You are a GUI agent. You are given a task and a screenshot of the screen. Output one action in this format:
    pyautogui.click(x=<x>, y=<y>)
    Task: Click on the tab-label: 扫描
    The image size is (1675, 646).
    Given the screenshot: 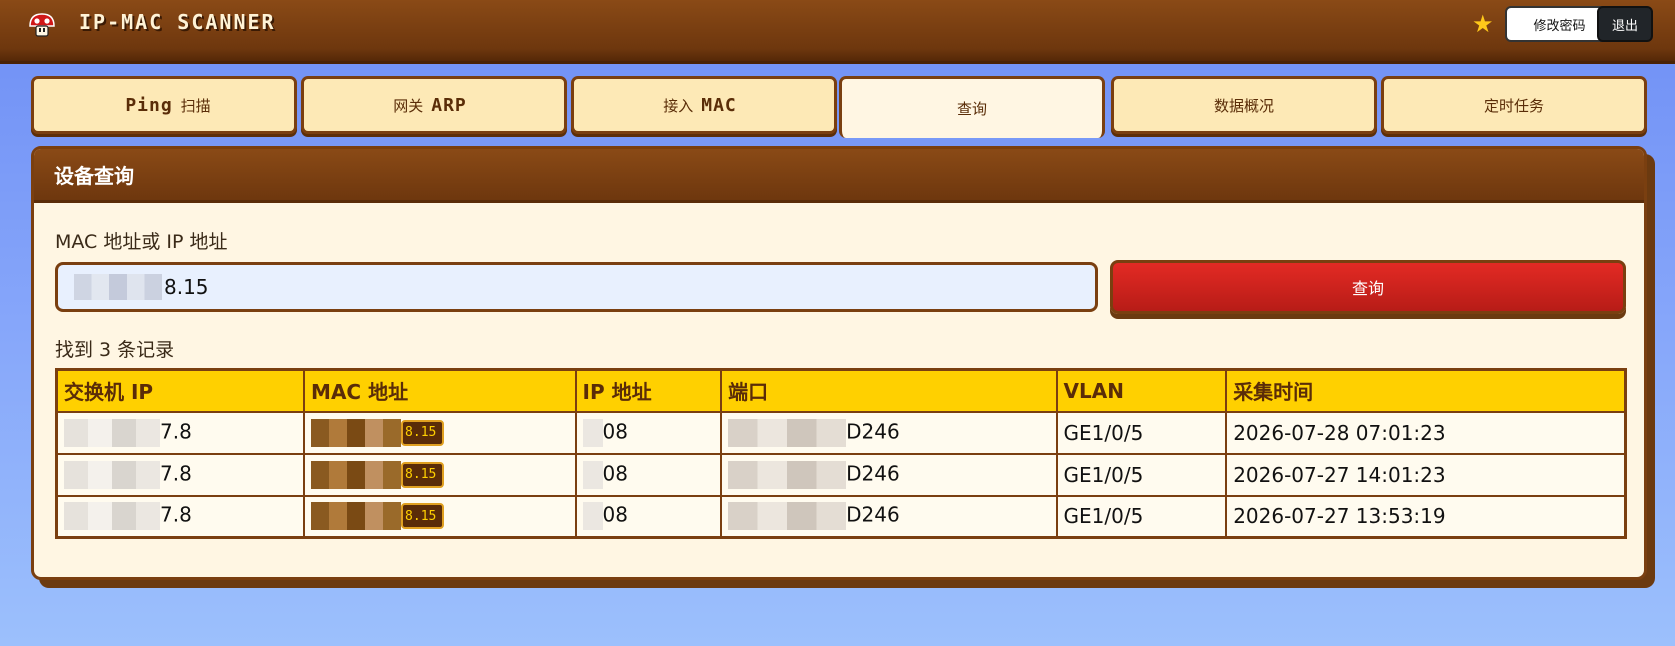 What is the action you would take?
    pyautogui.click(x=195, y=105)
    